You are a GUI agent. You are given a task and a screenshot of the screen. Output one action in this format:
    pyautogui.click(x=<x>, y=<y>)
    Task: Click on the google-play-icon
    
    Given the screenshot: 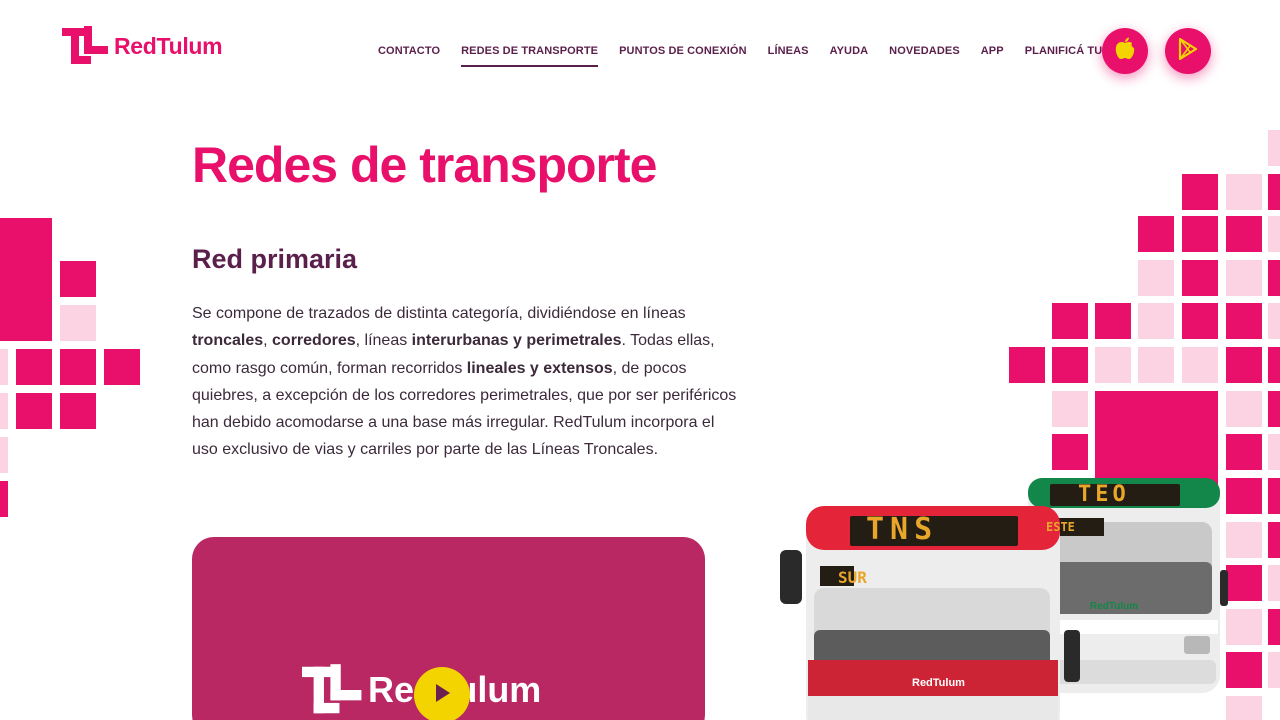 What is the action you would take?
    pyautogui.click(x=1188, y=51)
    